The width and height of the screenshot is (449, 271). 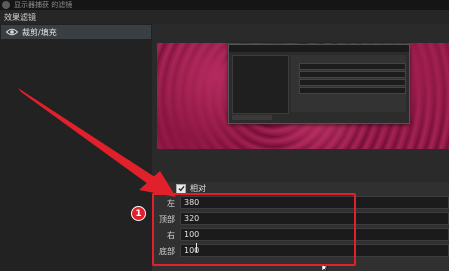 I want to click on filter-item-label: 裁剪/填充, so click(x=39, y=32).